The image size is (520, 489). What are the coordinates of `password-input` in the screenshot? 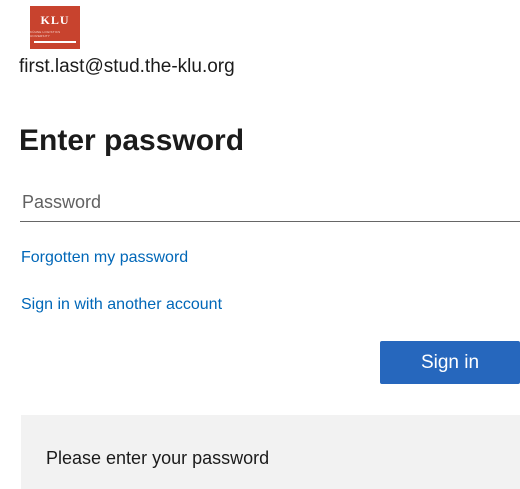 It's located at (270, 203).